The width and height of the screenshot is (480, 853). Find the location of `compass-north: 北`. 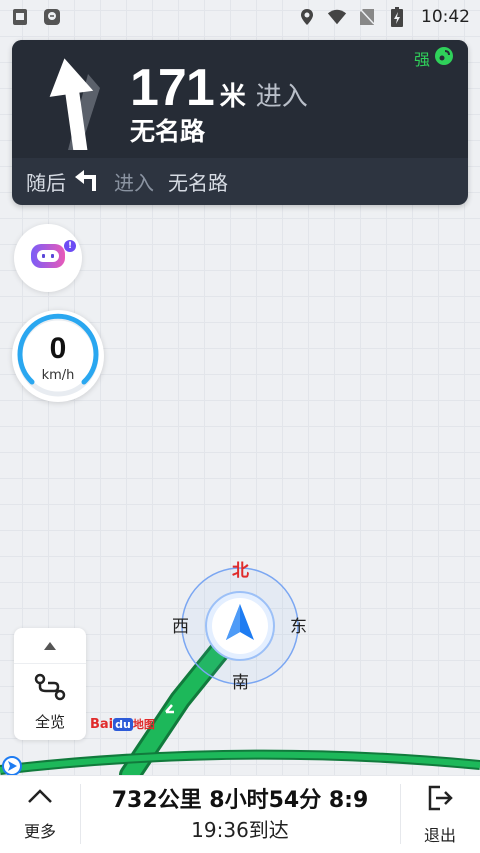

compass-north: 北 is located at coordinates (240, 571).